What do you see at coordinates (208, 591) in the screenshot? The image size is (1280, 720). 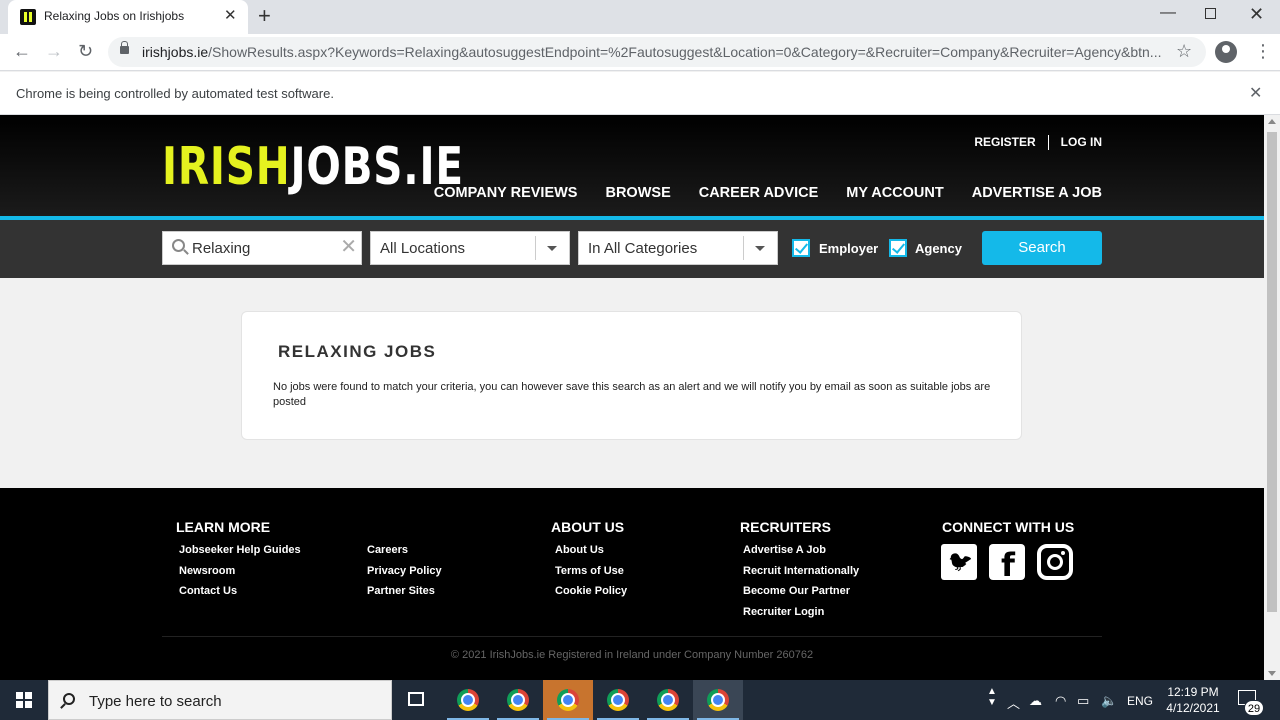 I see `footer-link-contact-us: Contact Us` at bounding box center [208, 591].